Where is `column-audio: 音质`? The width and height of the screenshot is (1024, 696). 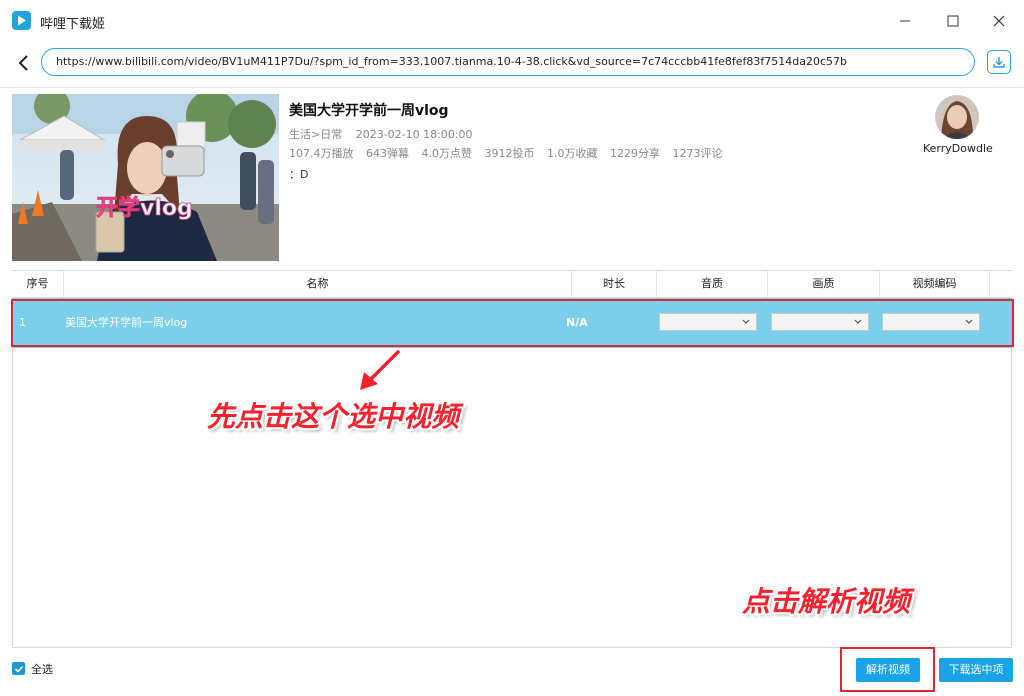
column-audio: 音质 is located at coordinates (712, 284).